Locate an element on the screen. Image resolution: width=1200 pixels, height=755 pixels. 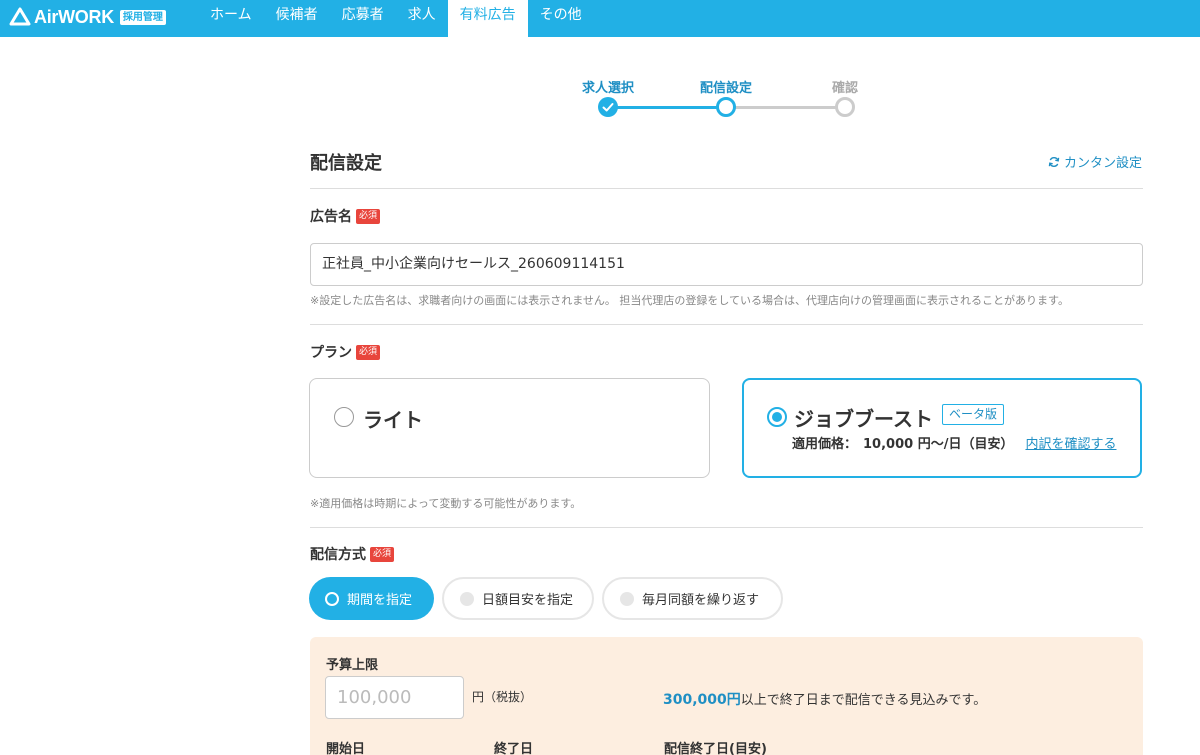
step-line-done is located at coordinates (667, 107).